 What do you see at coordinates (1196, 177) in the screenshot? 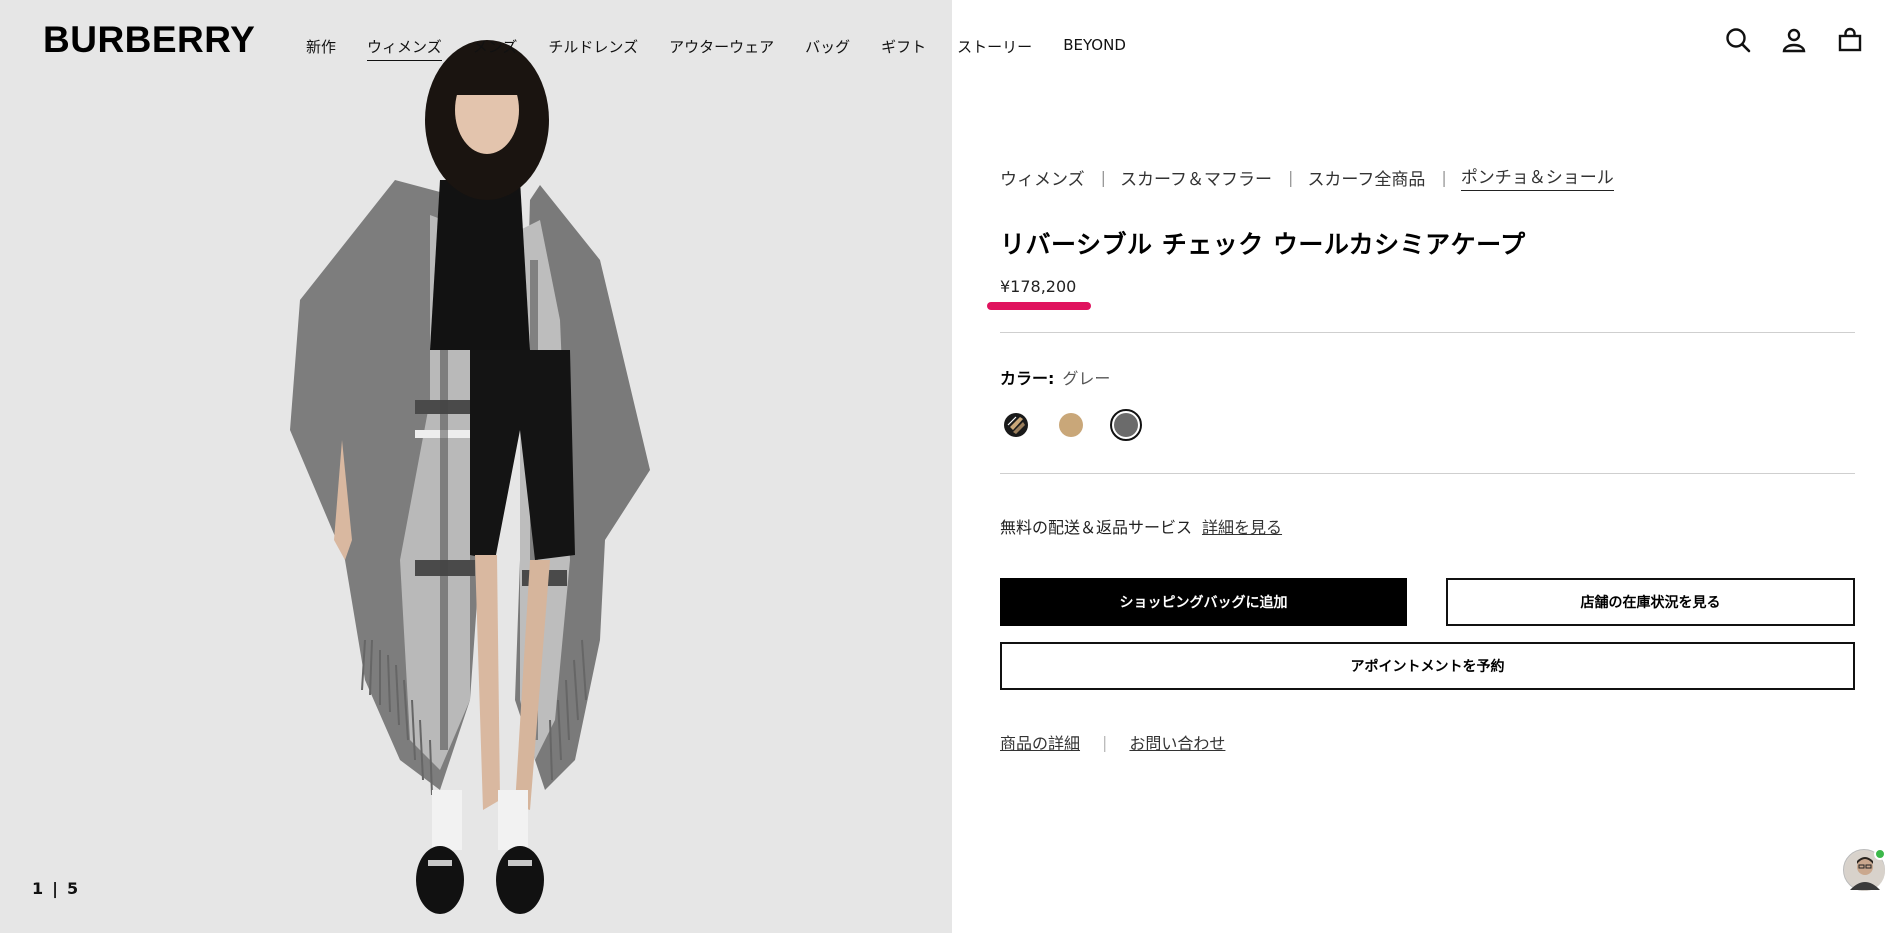
I see `breadcrumb-scarves: スカーフ＆マフラー` at bounding box center [1196, 177].